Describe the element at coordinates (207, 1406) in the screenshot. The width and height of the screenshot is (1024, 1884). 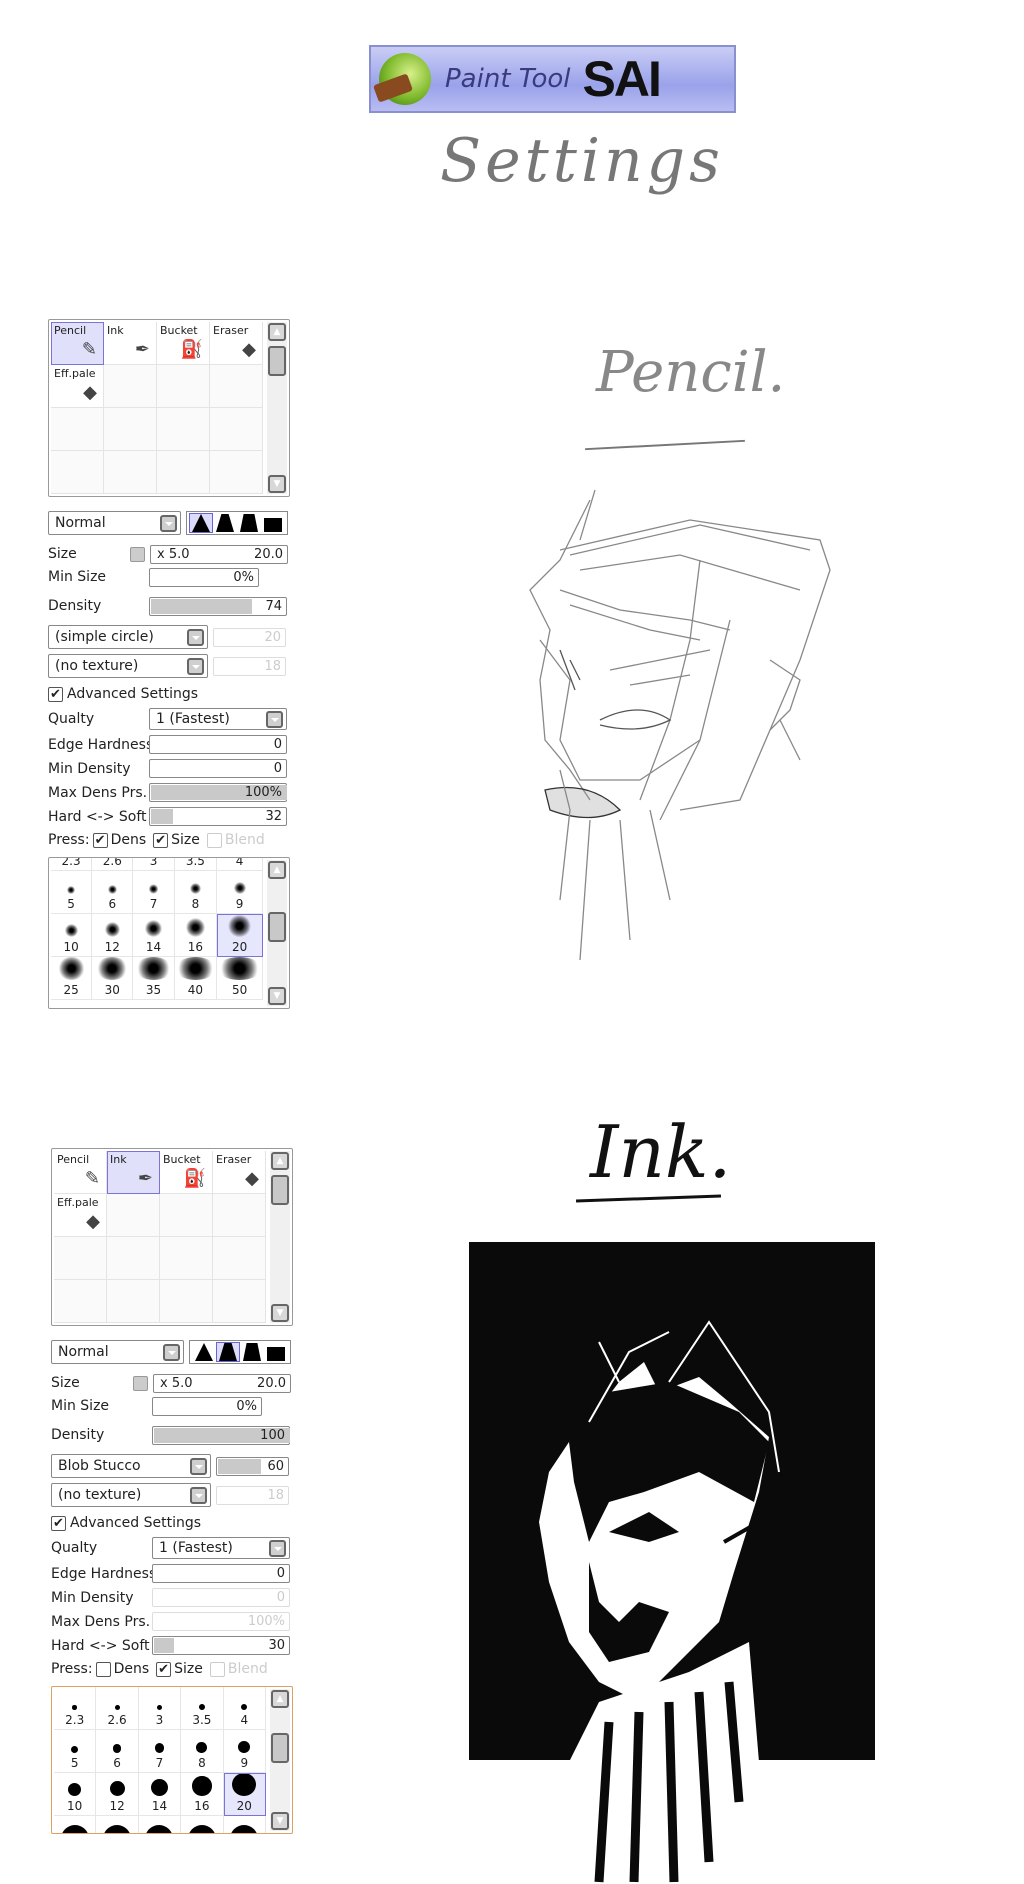
I see `min-size-field: 0%` at that location.